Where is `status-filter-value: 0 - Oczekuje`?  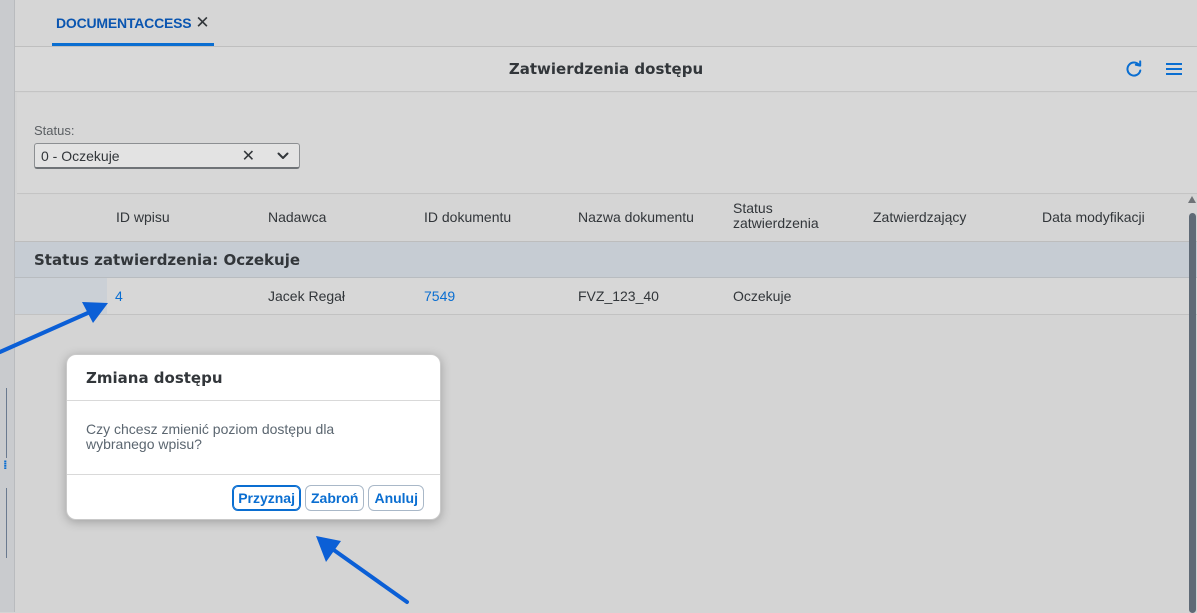
status-filter-value: 0 - Oczekuje is located at coordinates (80, 156).